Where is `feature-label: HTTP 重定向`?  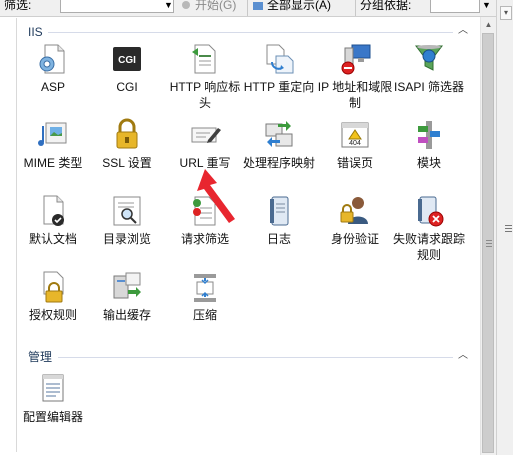
feature-label: HTTP 重定向 is located at coordinates (279, 87).